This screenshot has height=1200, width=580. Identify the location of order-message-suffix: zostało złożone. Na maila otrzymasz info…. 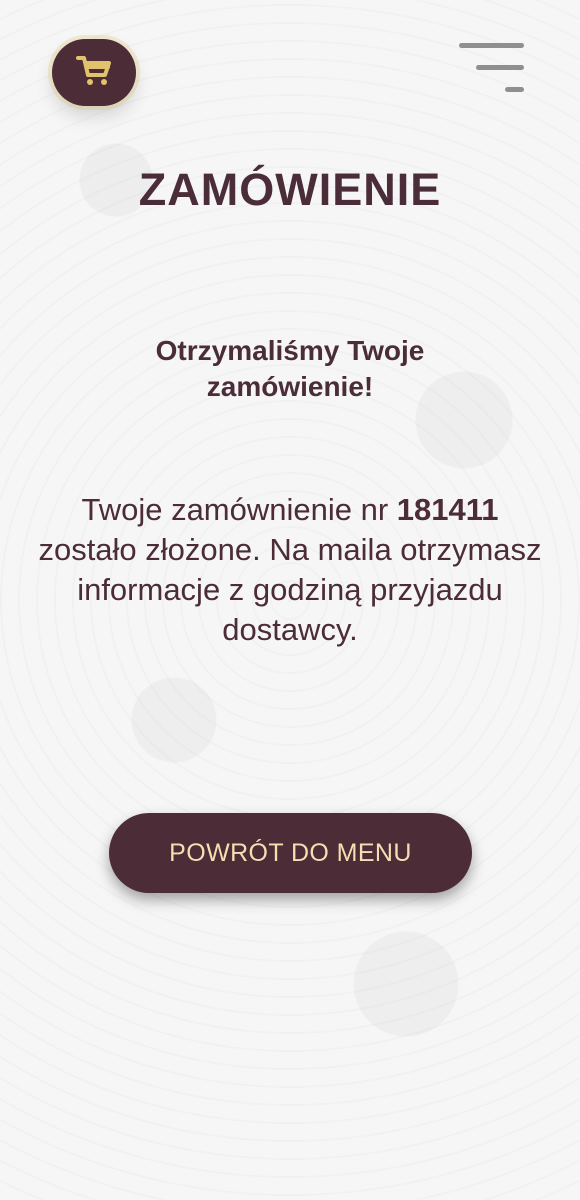
(290, 589).